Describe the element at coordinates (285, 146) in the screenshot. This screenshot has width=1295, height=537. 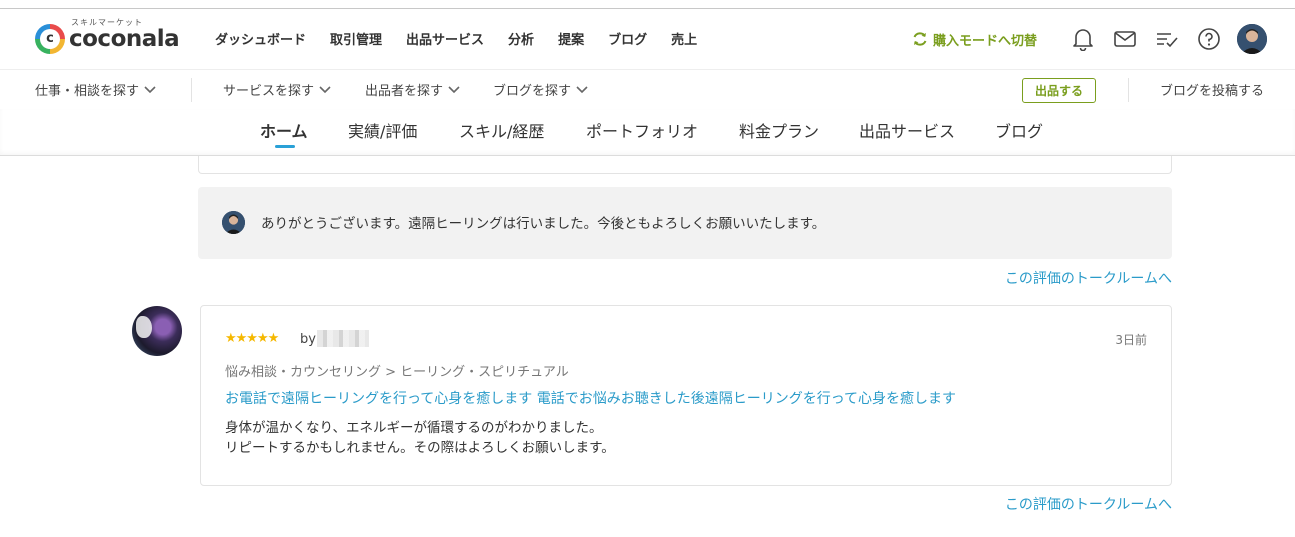
I see `active-tab-indicator` at that location.